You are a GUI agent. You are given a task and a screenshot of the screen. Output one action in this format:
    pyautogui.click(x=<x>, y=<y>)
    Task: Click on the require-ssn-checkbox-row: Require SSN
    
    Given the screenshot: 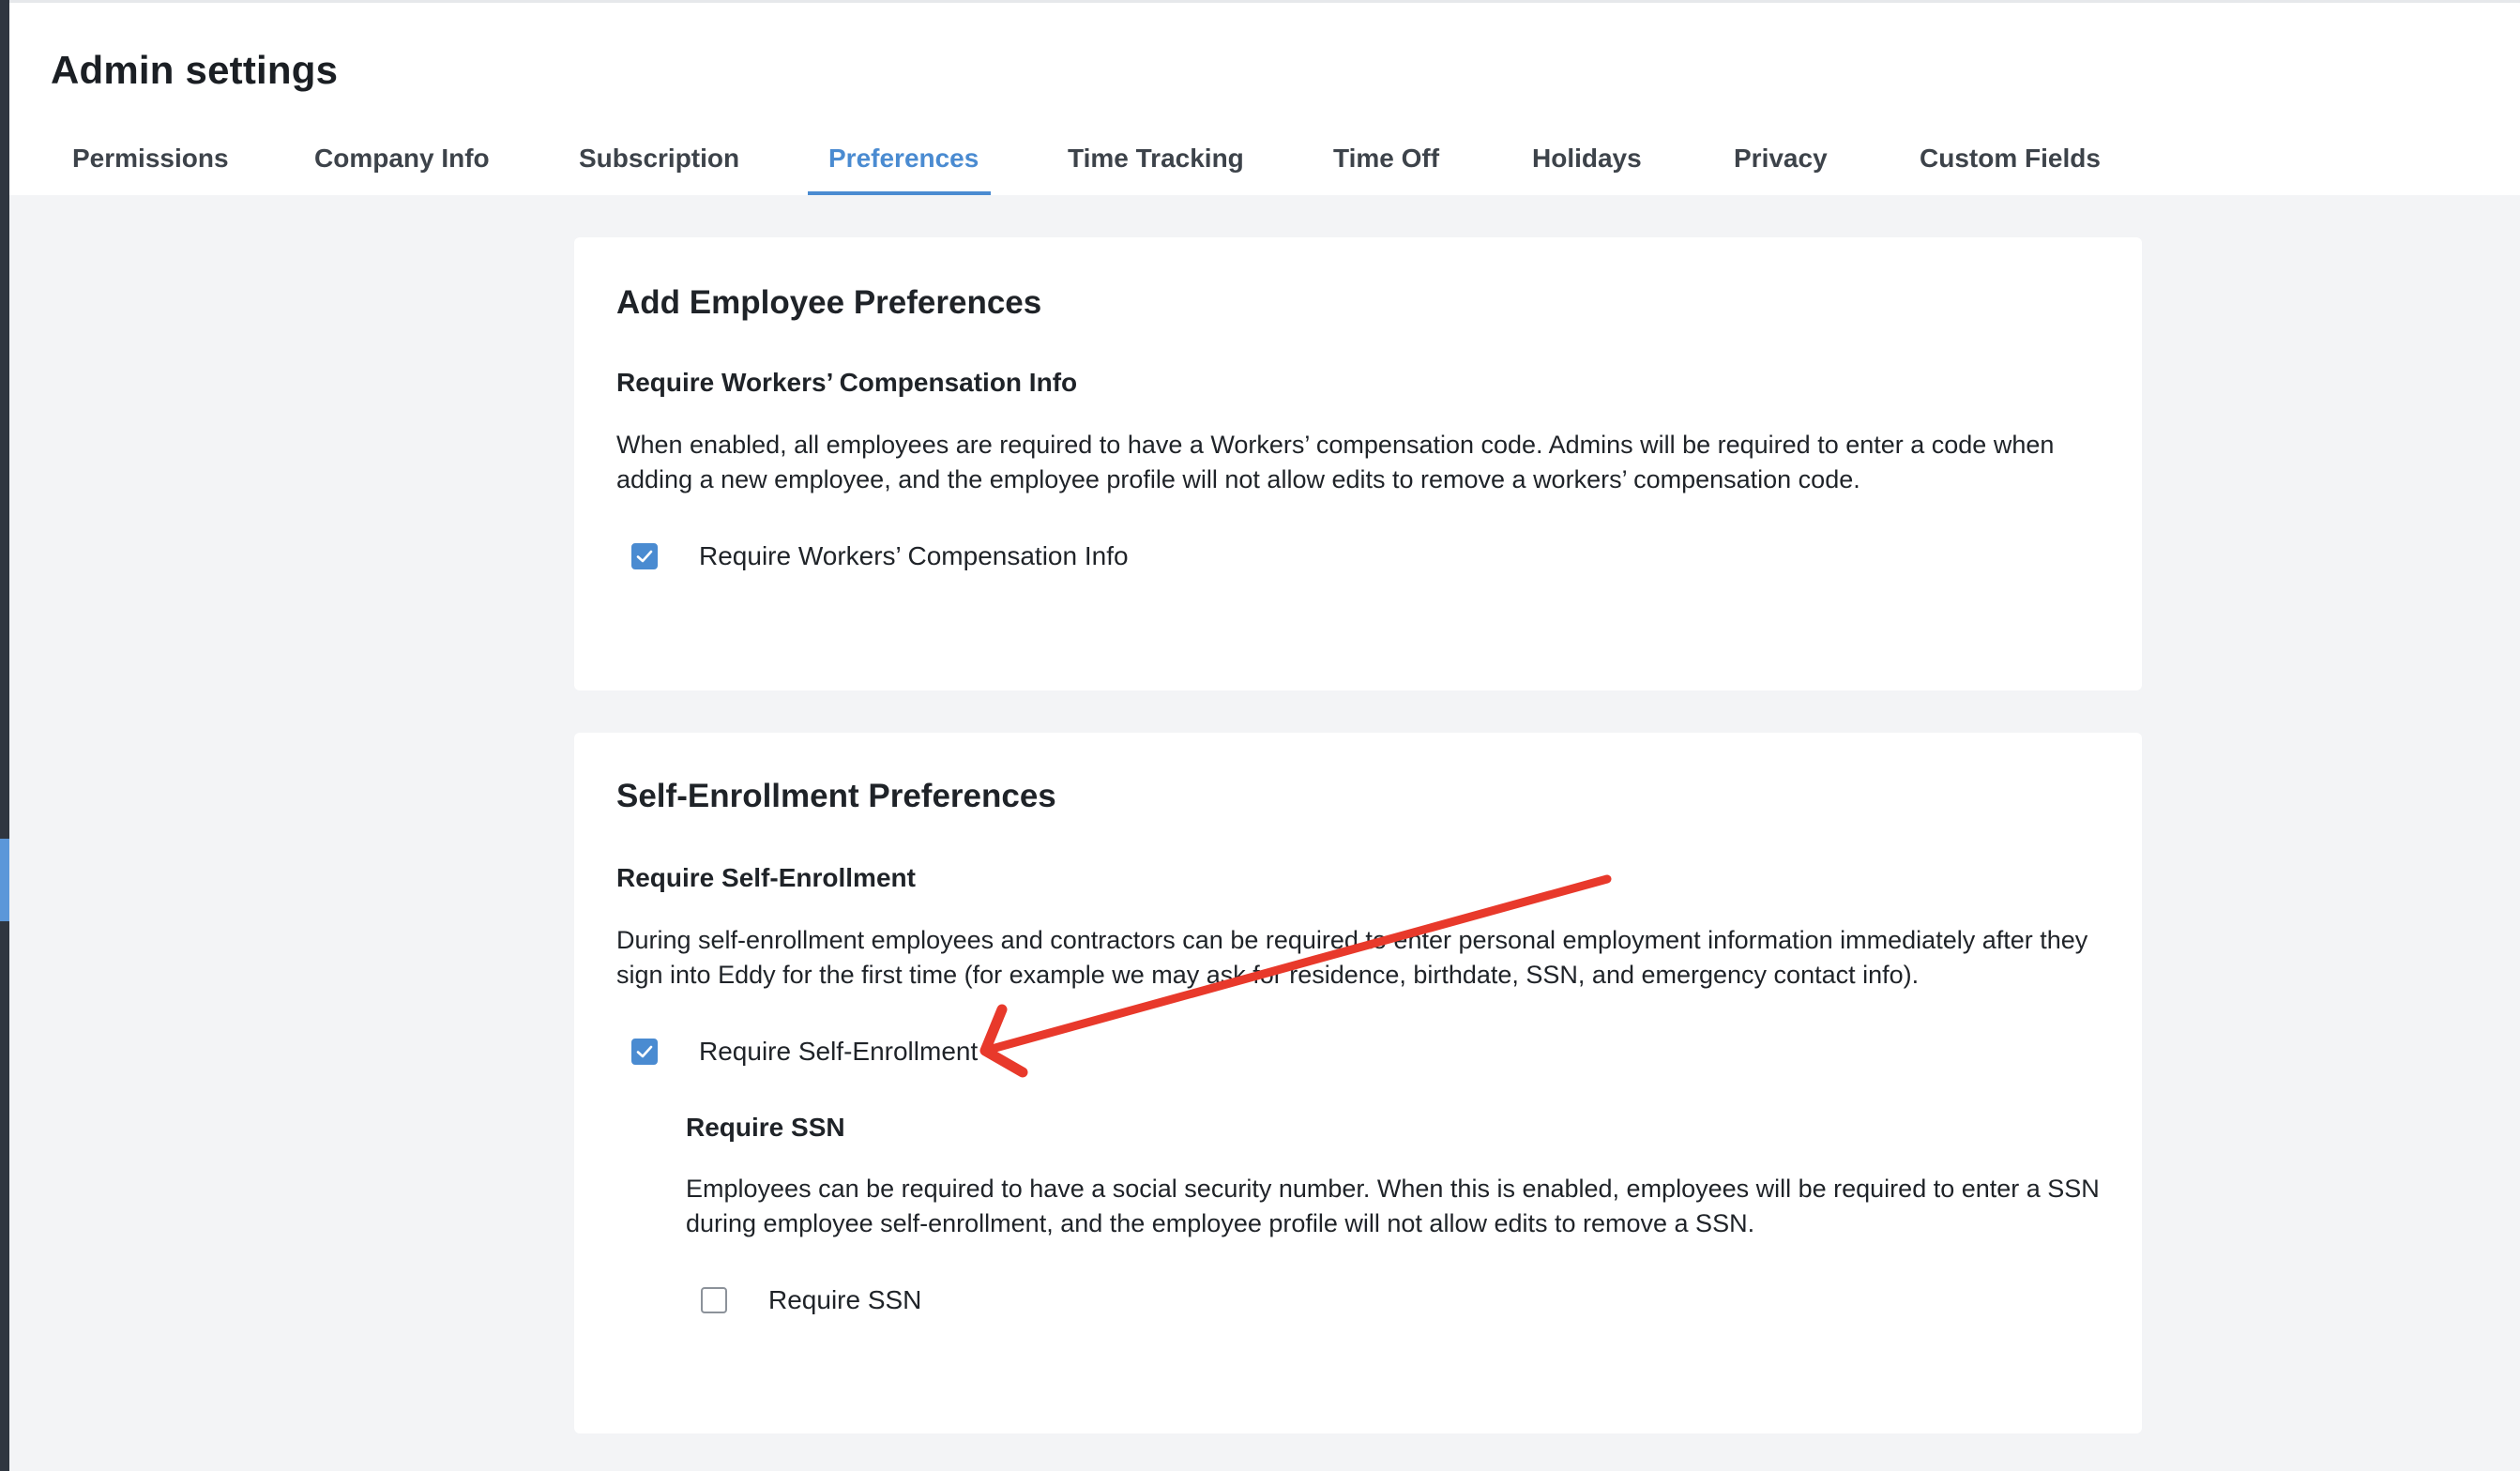 What is the action you would take?
    pyautogui.click(x=811, y=1300)
    